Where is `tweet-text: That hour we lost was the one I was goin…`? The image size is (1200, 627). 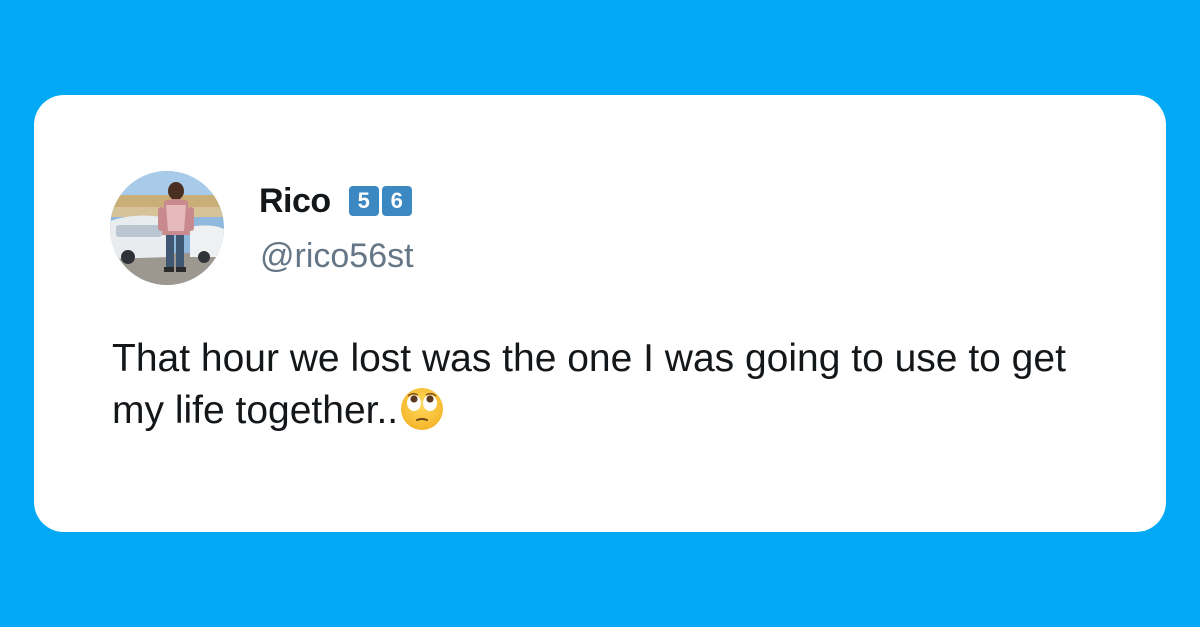
tweet-text: That hour we lost was the one I was goin… is located at coordinates (589, 384).